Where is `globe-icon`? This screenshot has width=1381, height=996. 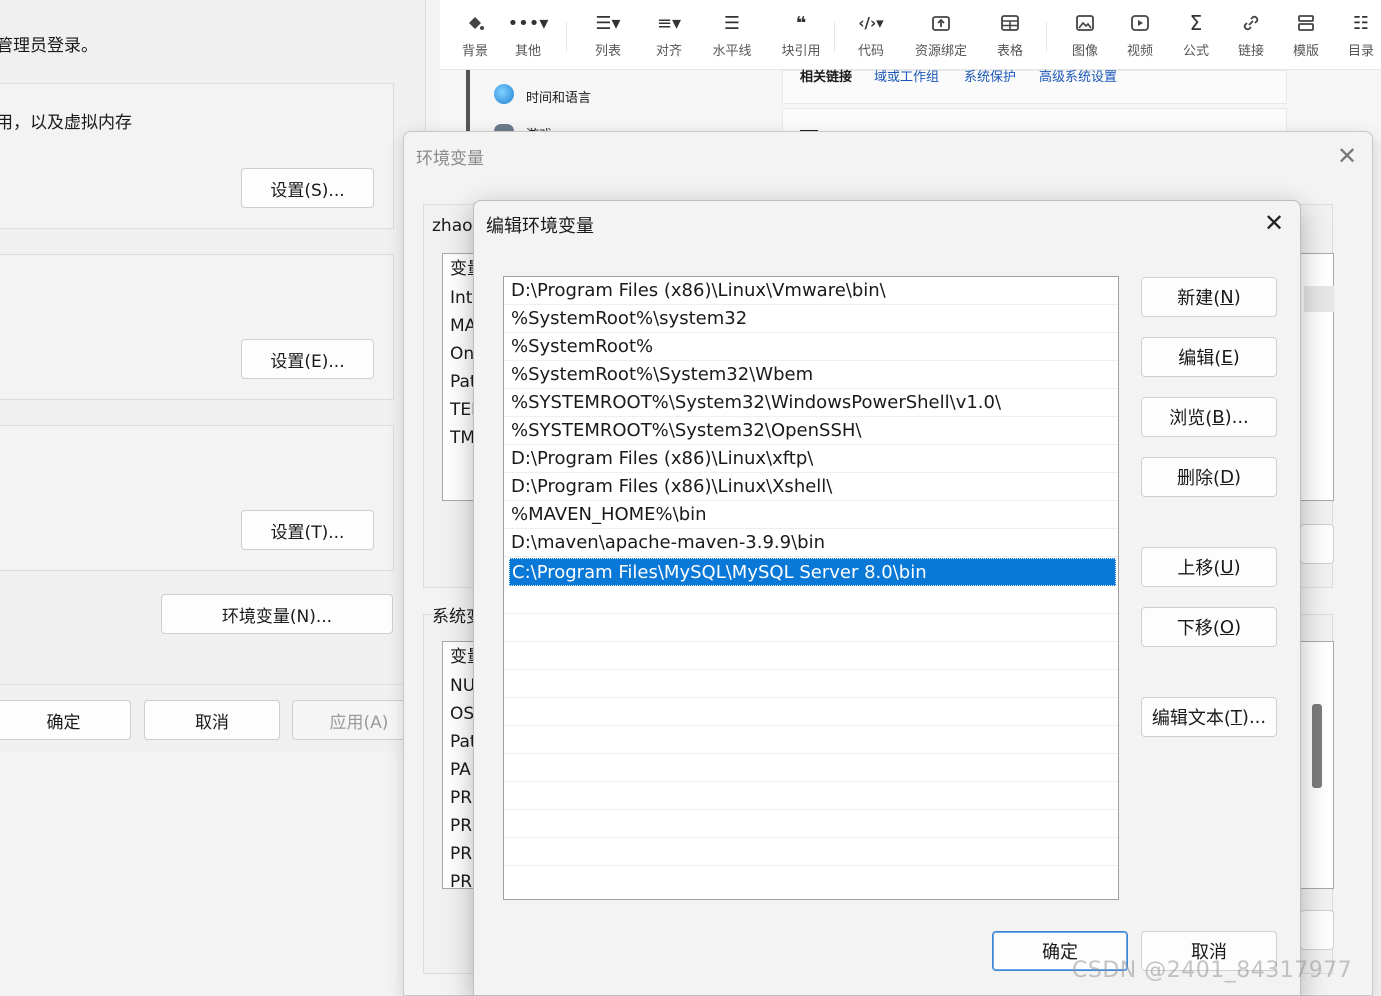
globe-icon is located at coordinates (504, 94).